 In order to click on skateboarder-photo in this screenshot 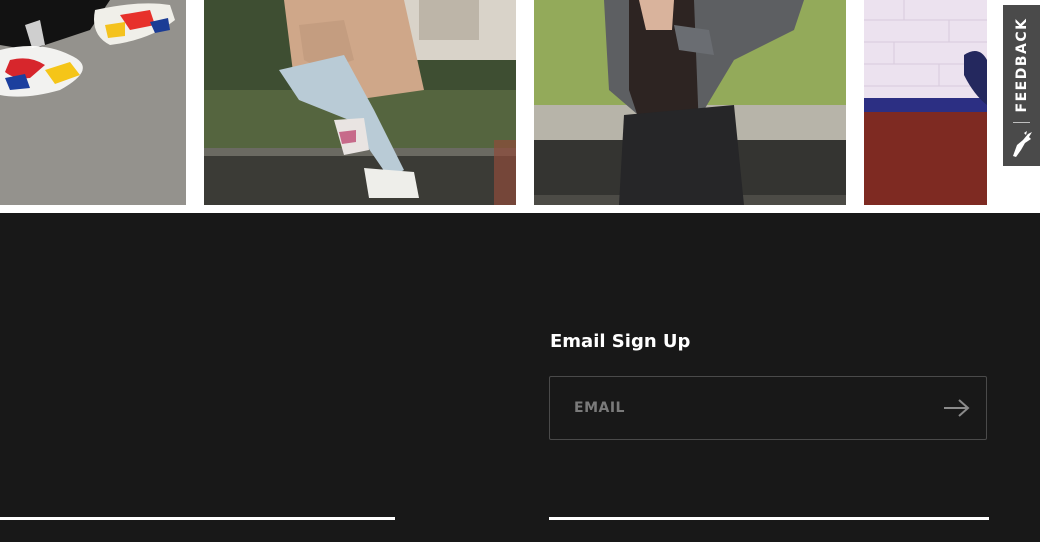, I will do `click(925, 102)`.